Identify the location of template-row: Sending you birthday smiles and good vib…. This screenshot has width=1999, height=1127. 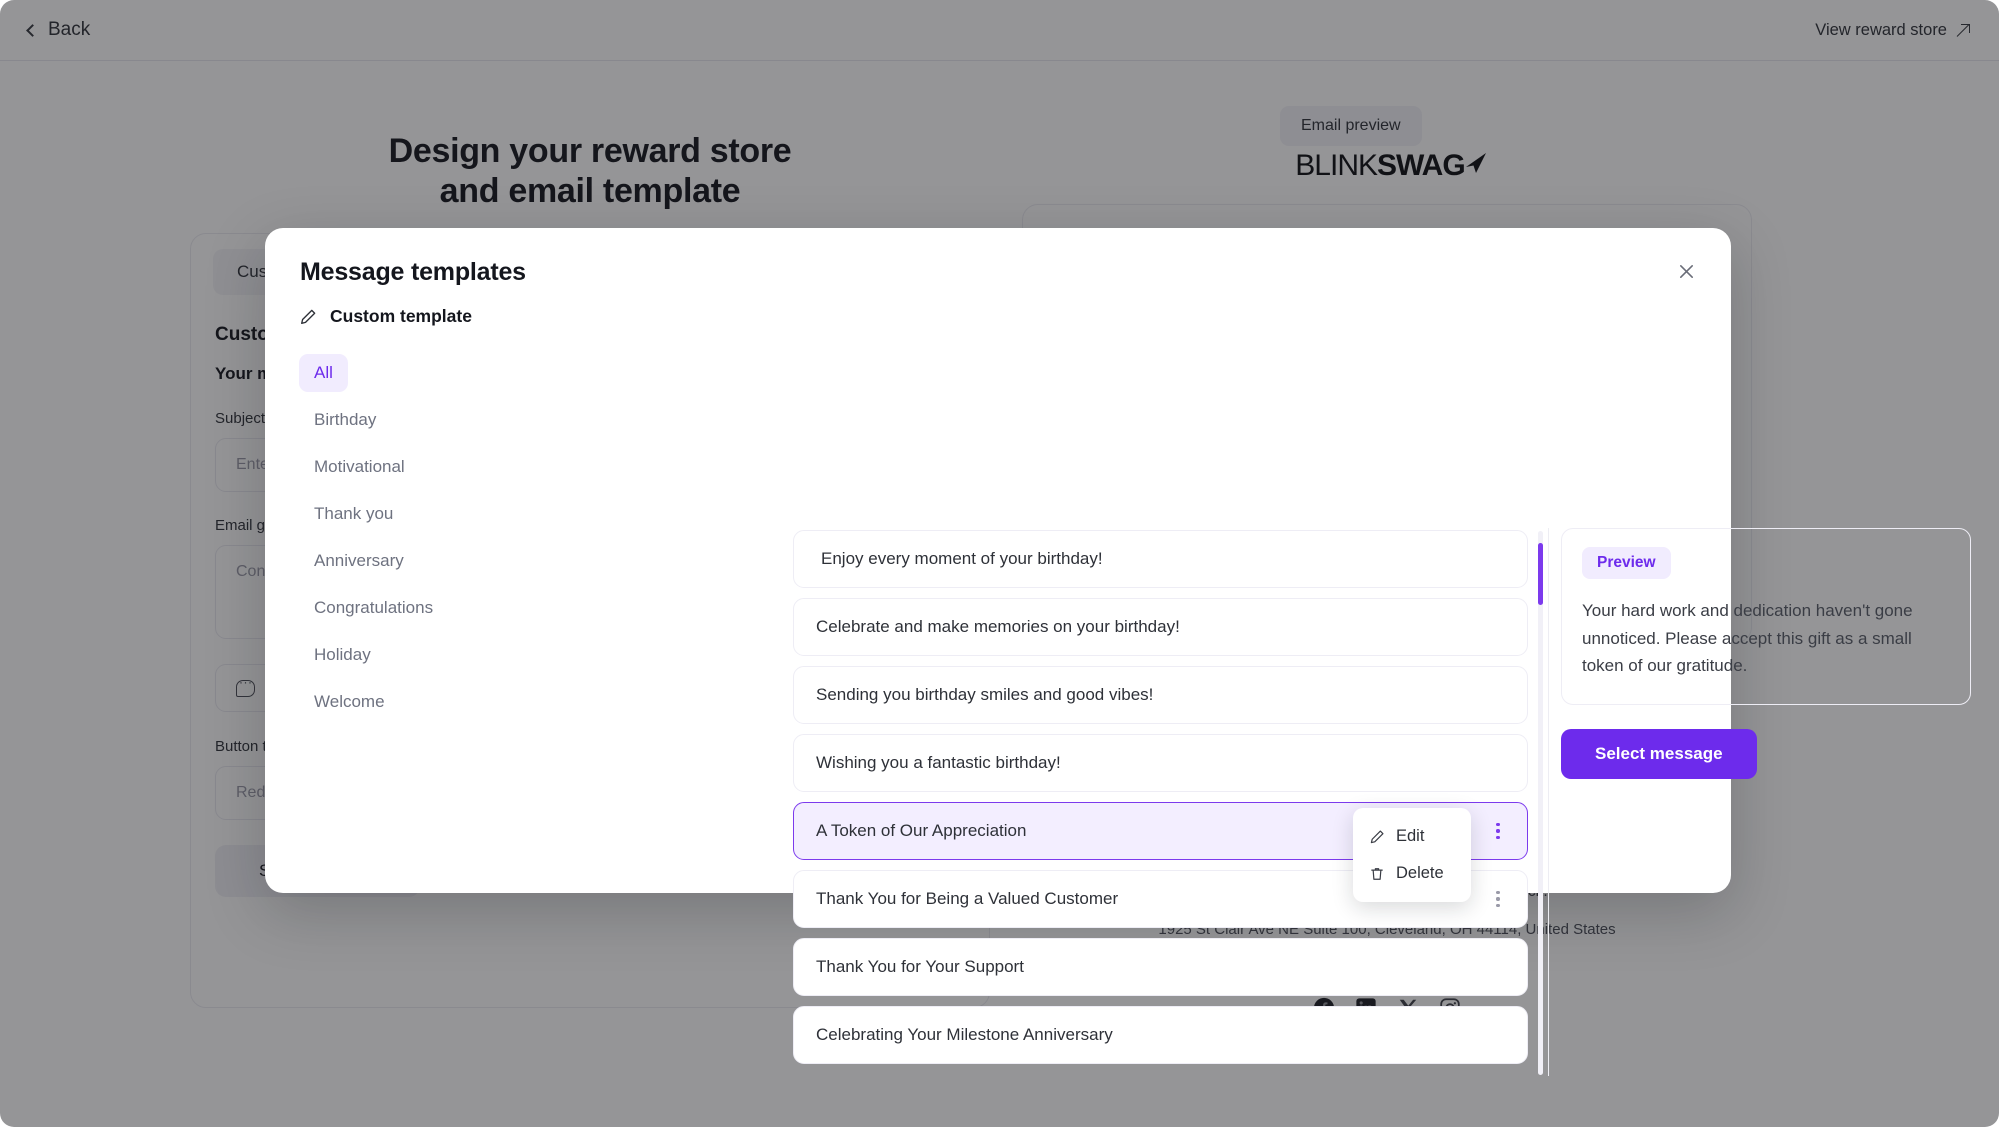
(1160, 695).